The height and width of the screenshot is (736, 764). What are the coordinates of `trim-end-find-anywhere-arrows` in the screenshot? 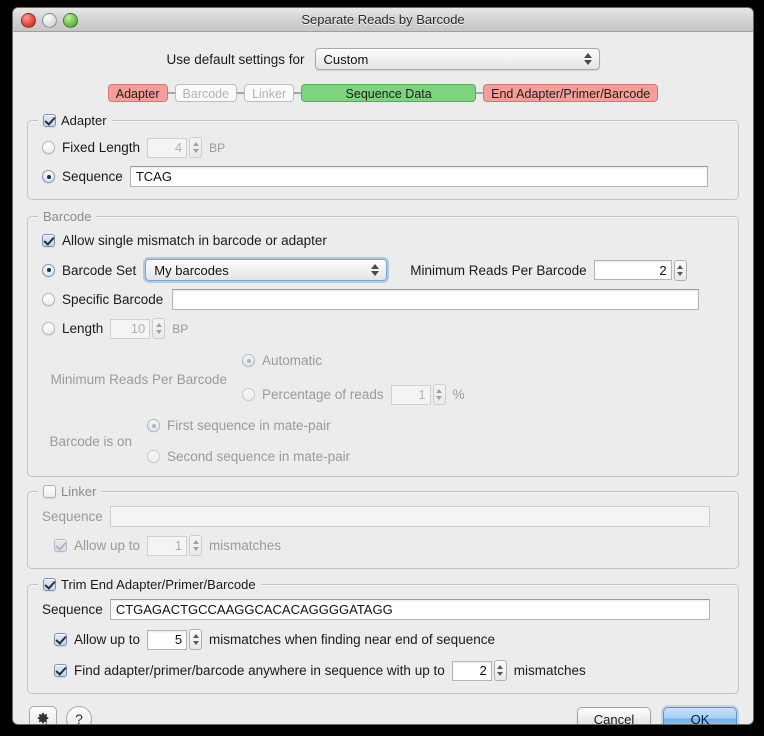 It's located at (500, 670).